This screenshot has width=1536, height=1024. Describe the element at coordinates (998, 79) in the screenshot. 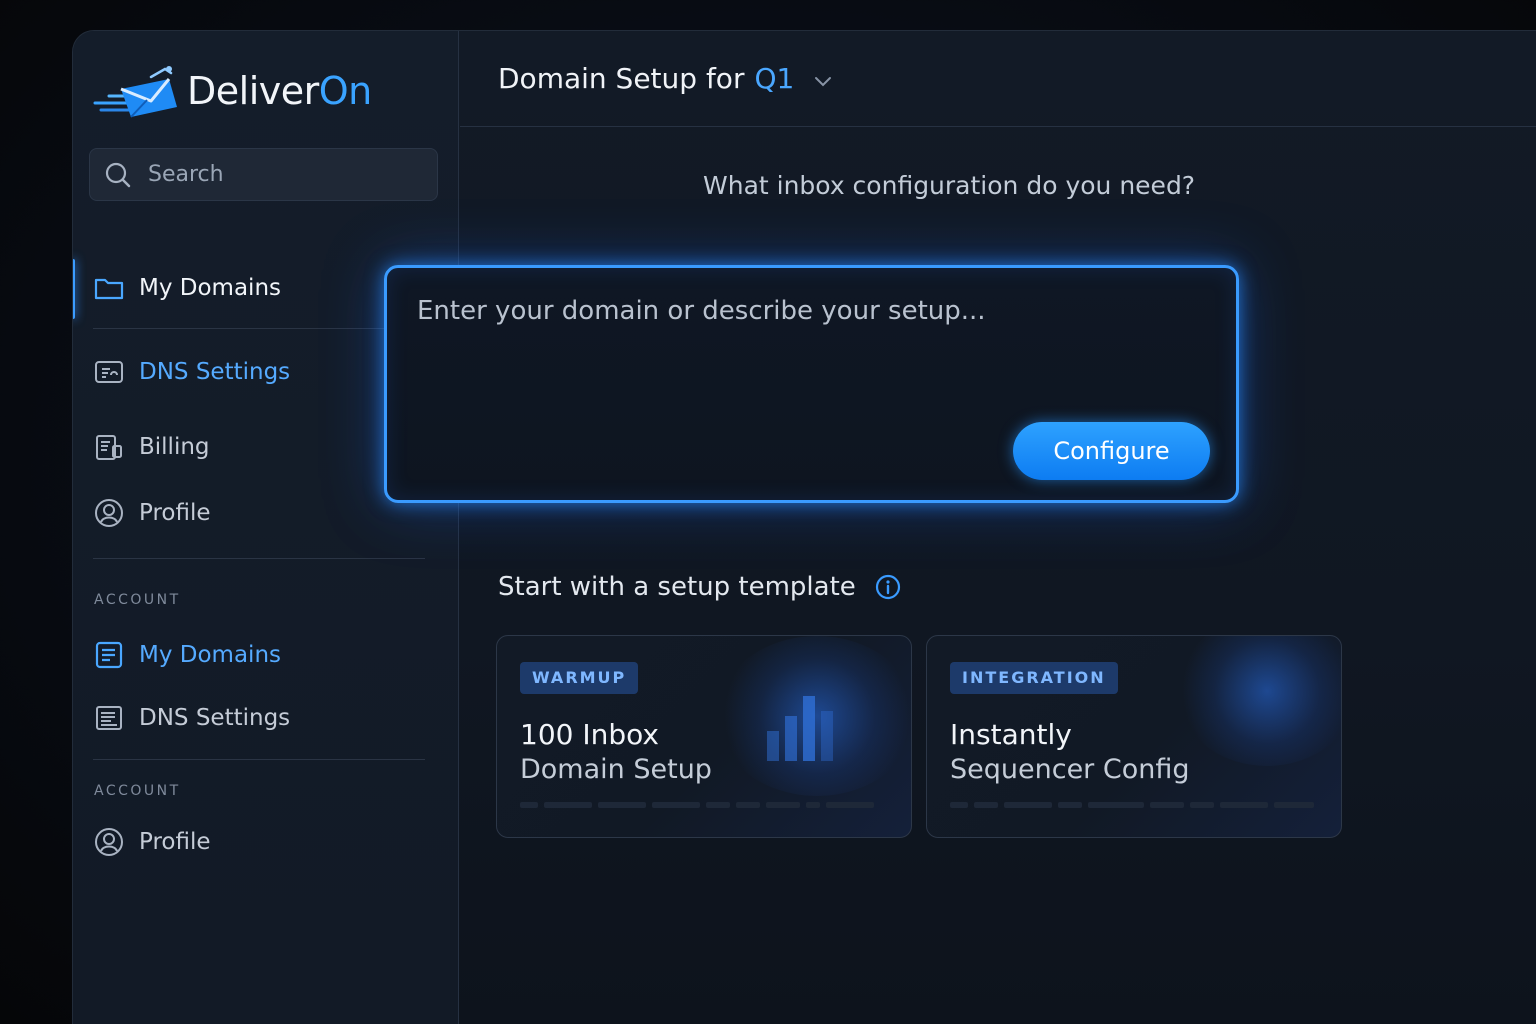

I see `page-header: Domain Setup for Q1` at that location.